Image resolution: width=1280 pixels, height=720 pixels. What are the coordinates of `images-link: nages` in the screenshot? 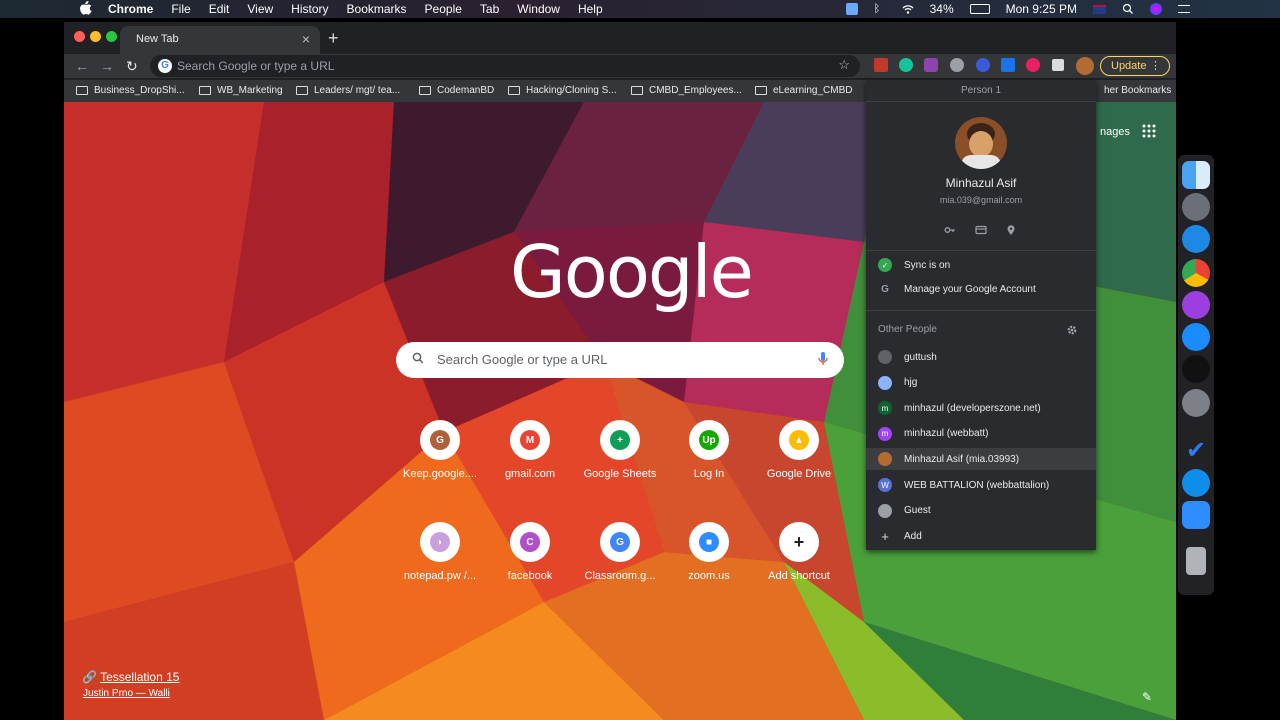 It's located at (1115, 132).